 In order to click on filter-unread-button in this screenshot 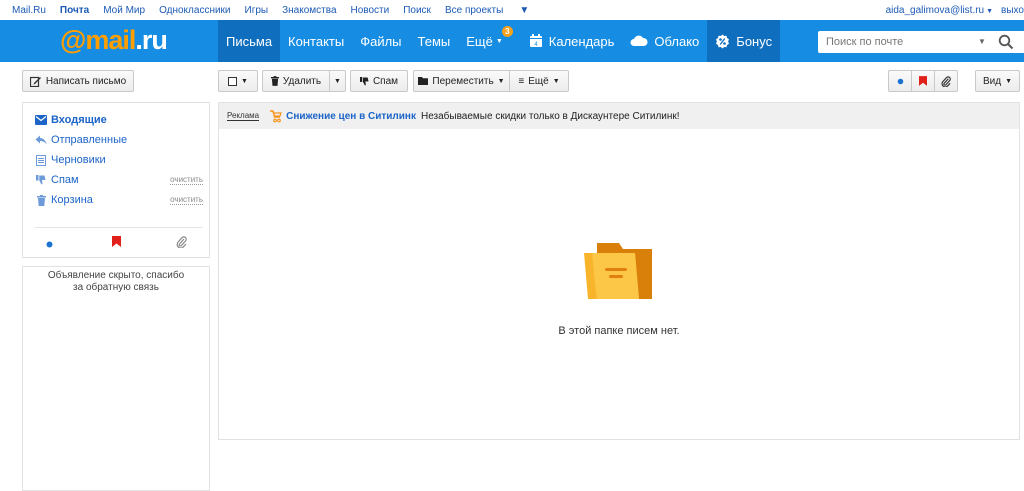, I will do `click(900, 81)`.